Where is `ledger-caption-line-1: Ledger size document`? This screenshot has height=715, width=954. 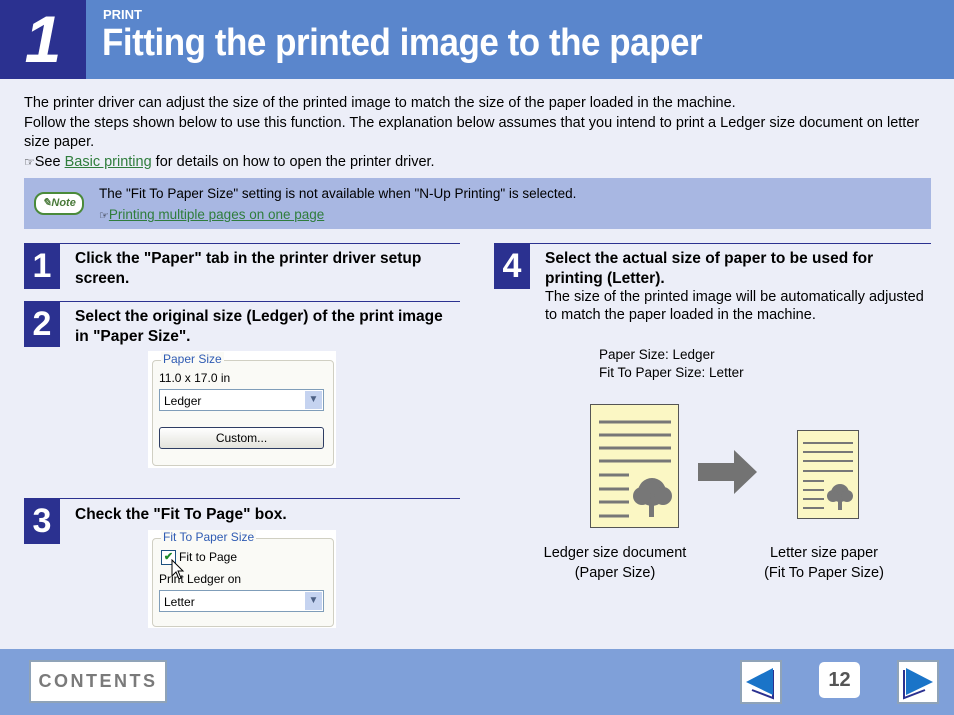
ledger-caption-line-1: Ledger size document is located at coordinates (615, 553).